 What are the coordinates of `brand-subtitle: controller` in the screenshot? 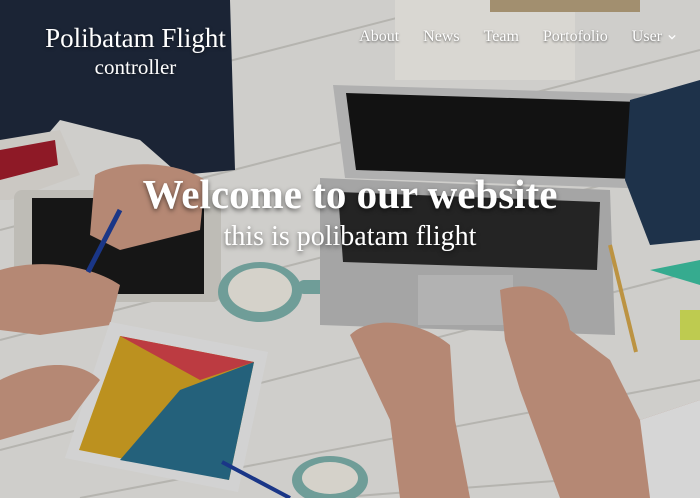 It's located at (135, 67).